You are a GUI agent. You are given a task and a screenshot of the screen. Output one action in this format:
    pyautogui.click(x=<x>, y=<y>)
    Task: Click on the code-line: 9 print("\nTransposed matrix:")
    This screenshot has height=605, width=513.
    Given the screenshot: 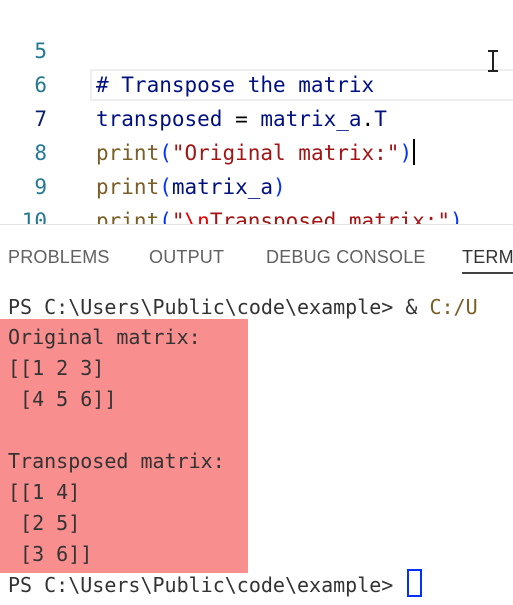 What is the action you would take?
    pyautogui.click(x=256, y=180)
    